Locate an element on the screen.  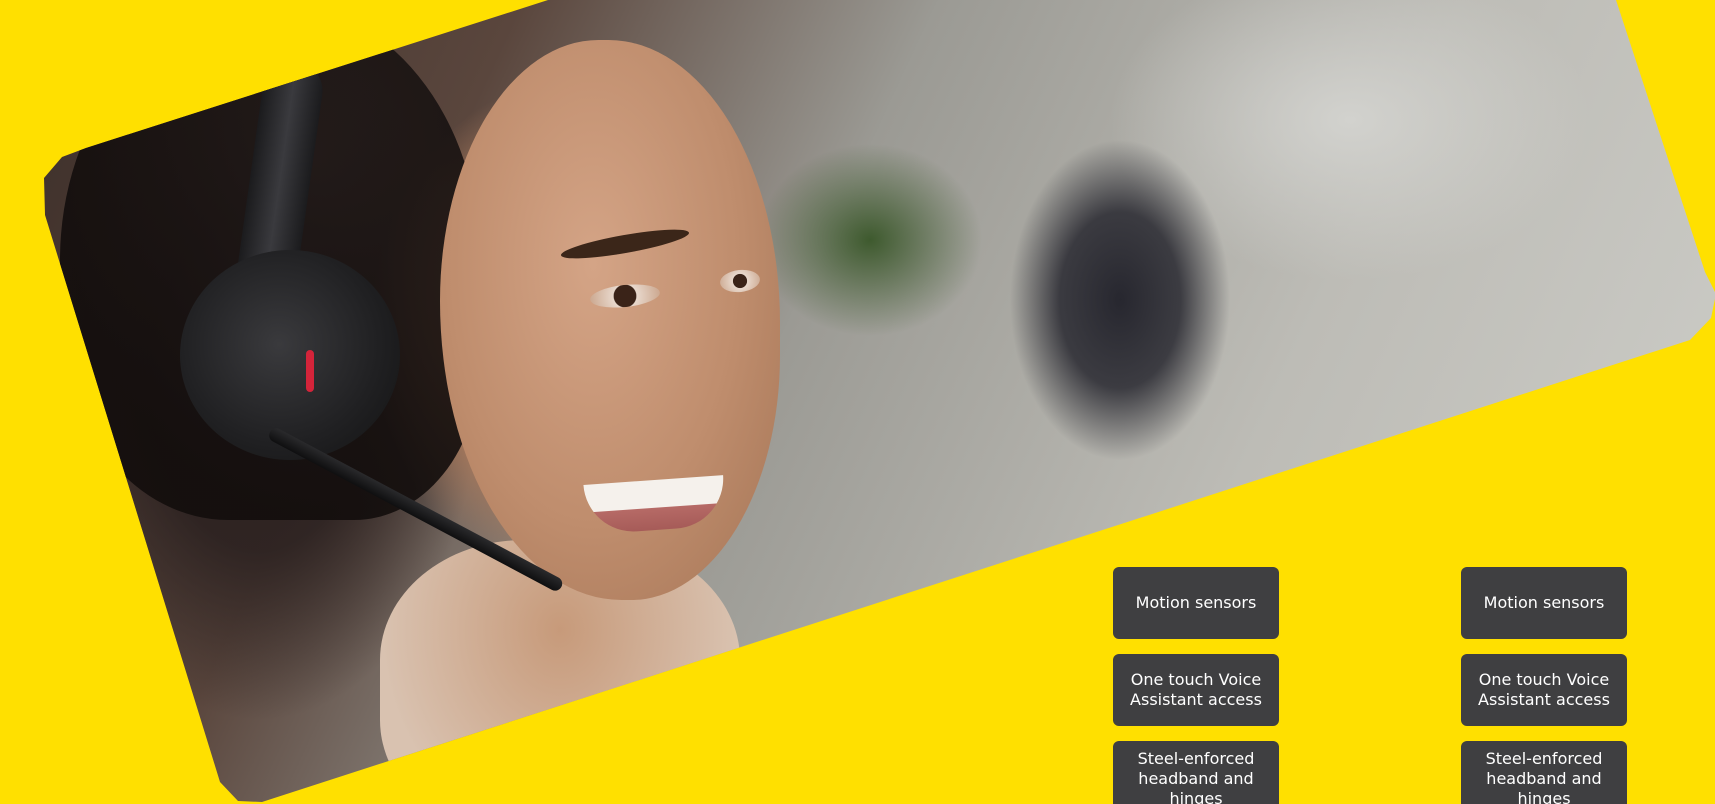
headset-earcup is located at coordinates (290, 355).